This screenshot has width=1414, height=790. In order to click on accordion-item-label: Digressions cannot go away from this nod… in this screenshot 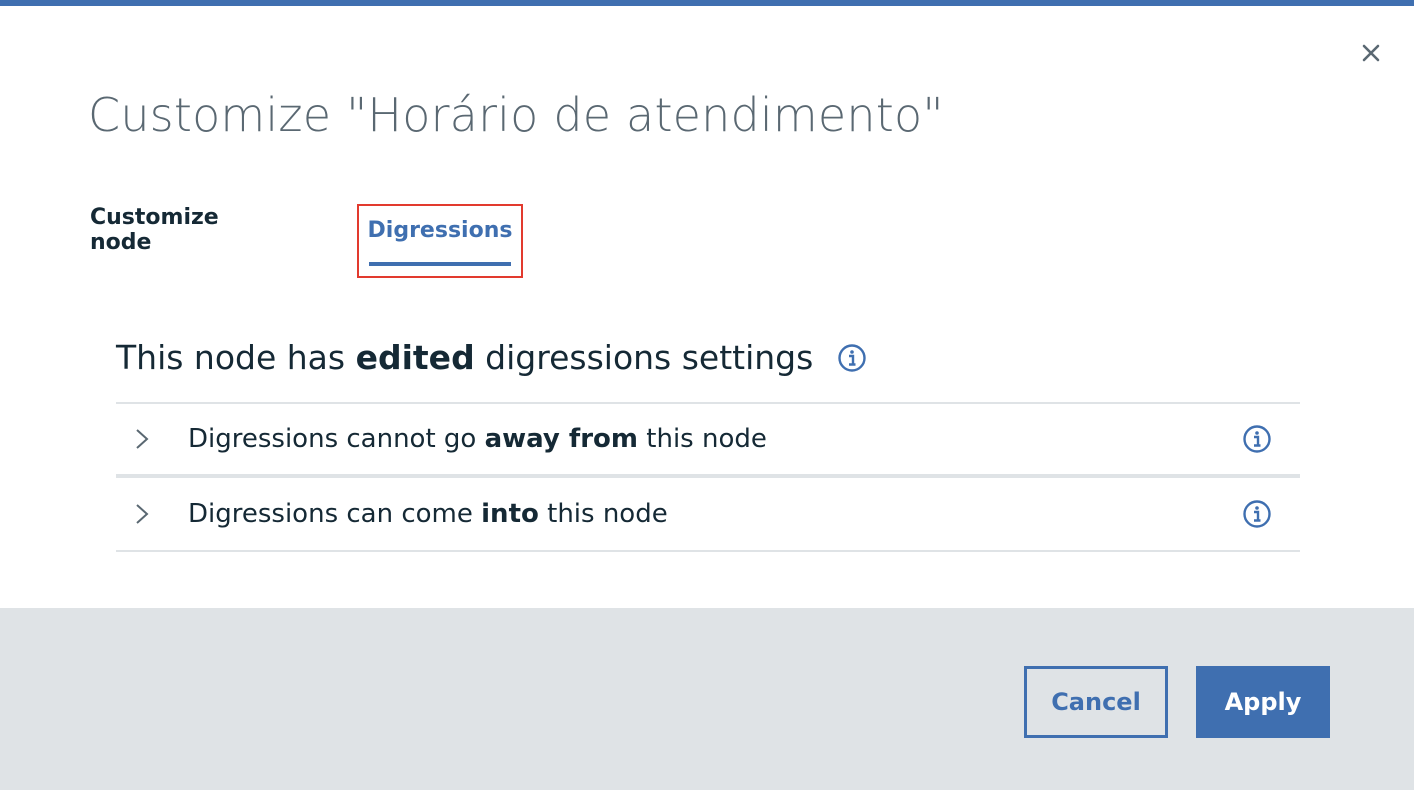, I will do `click(477, 439)`.